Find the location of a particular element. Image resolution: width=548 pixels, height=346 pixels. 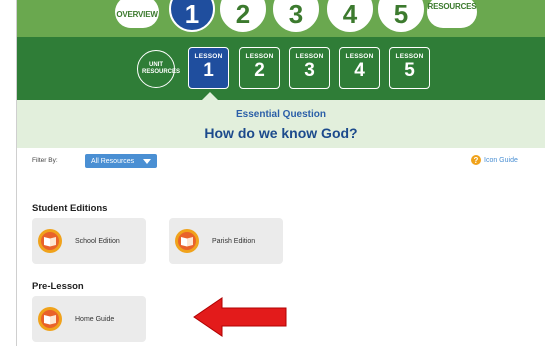

lesson-5-label: LESSON is located at coordinates (409, 56).